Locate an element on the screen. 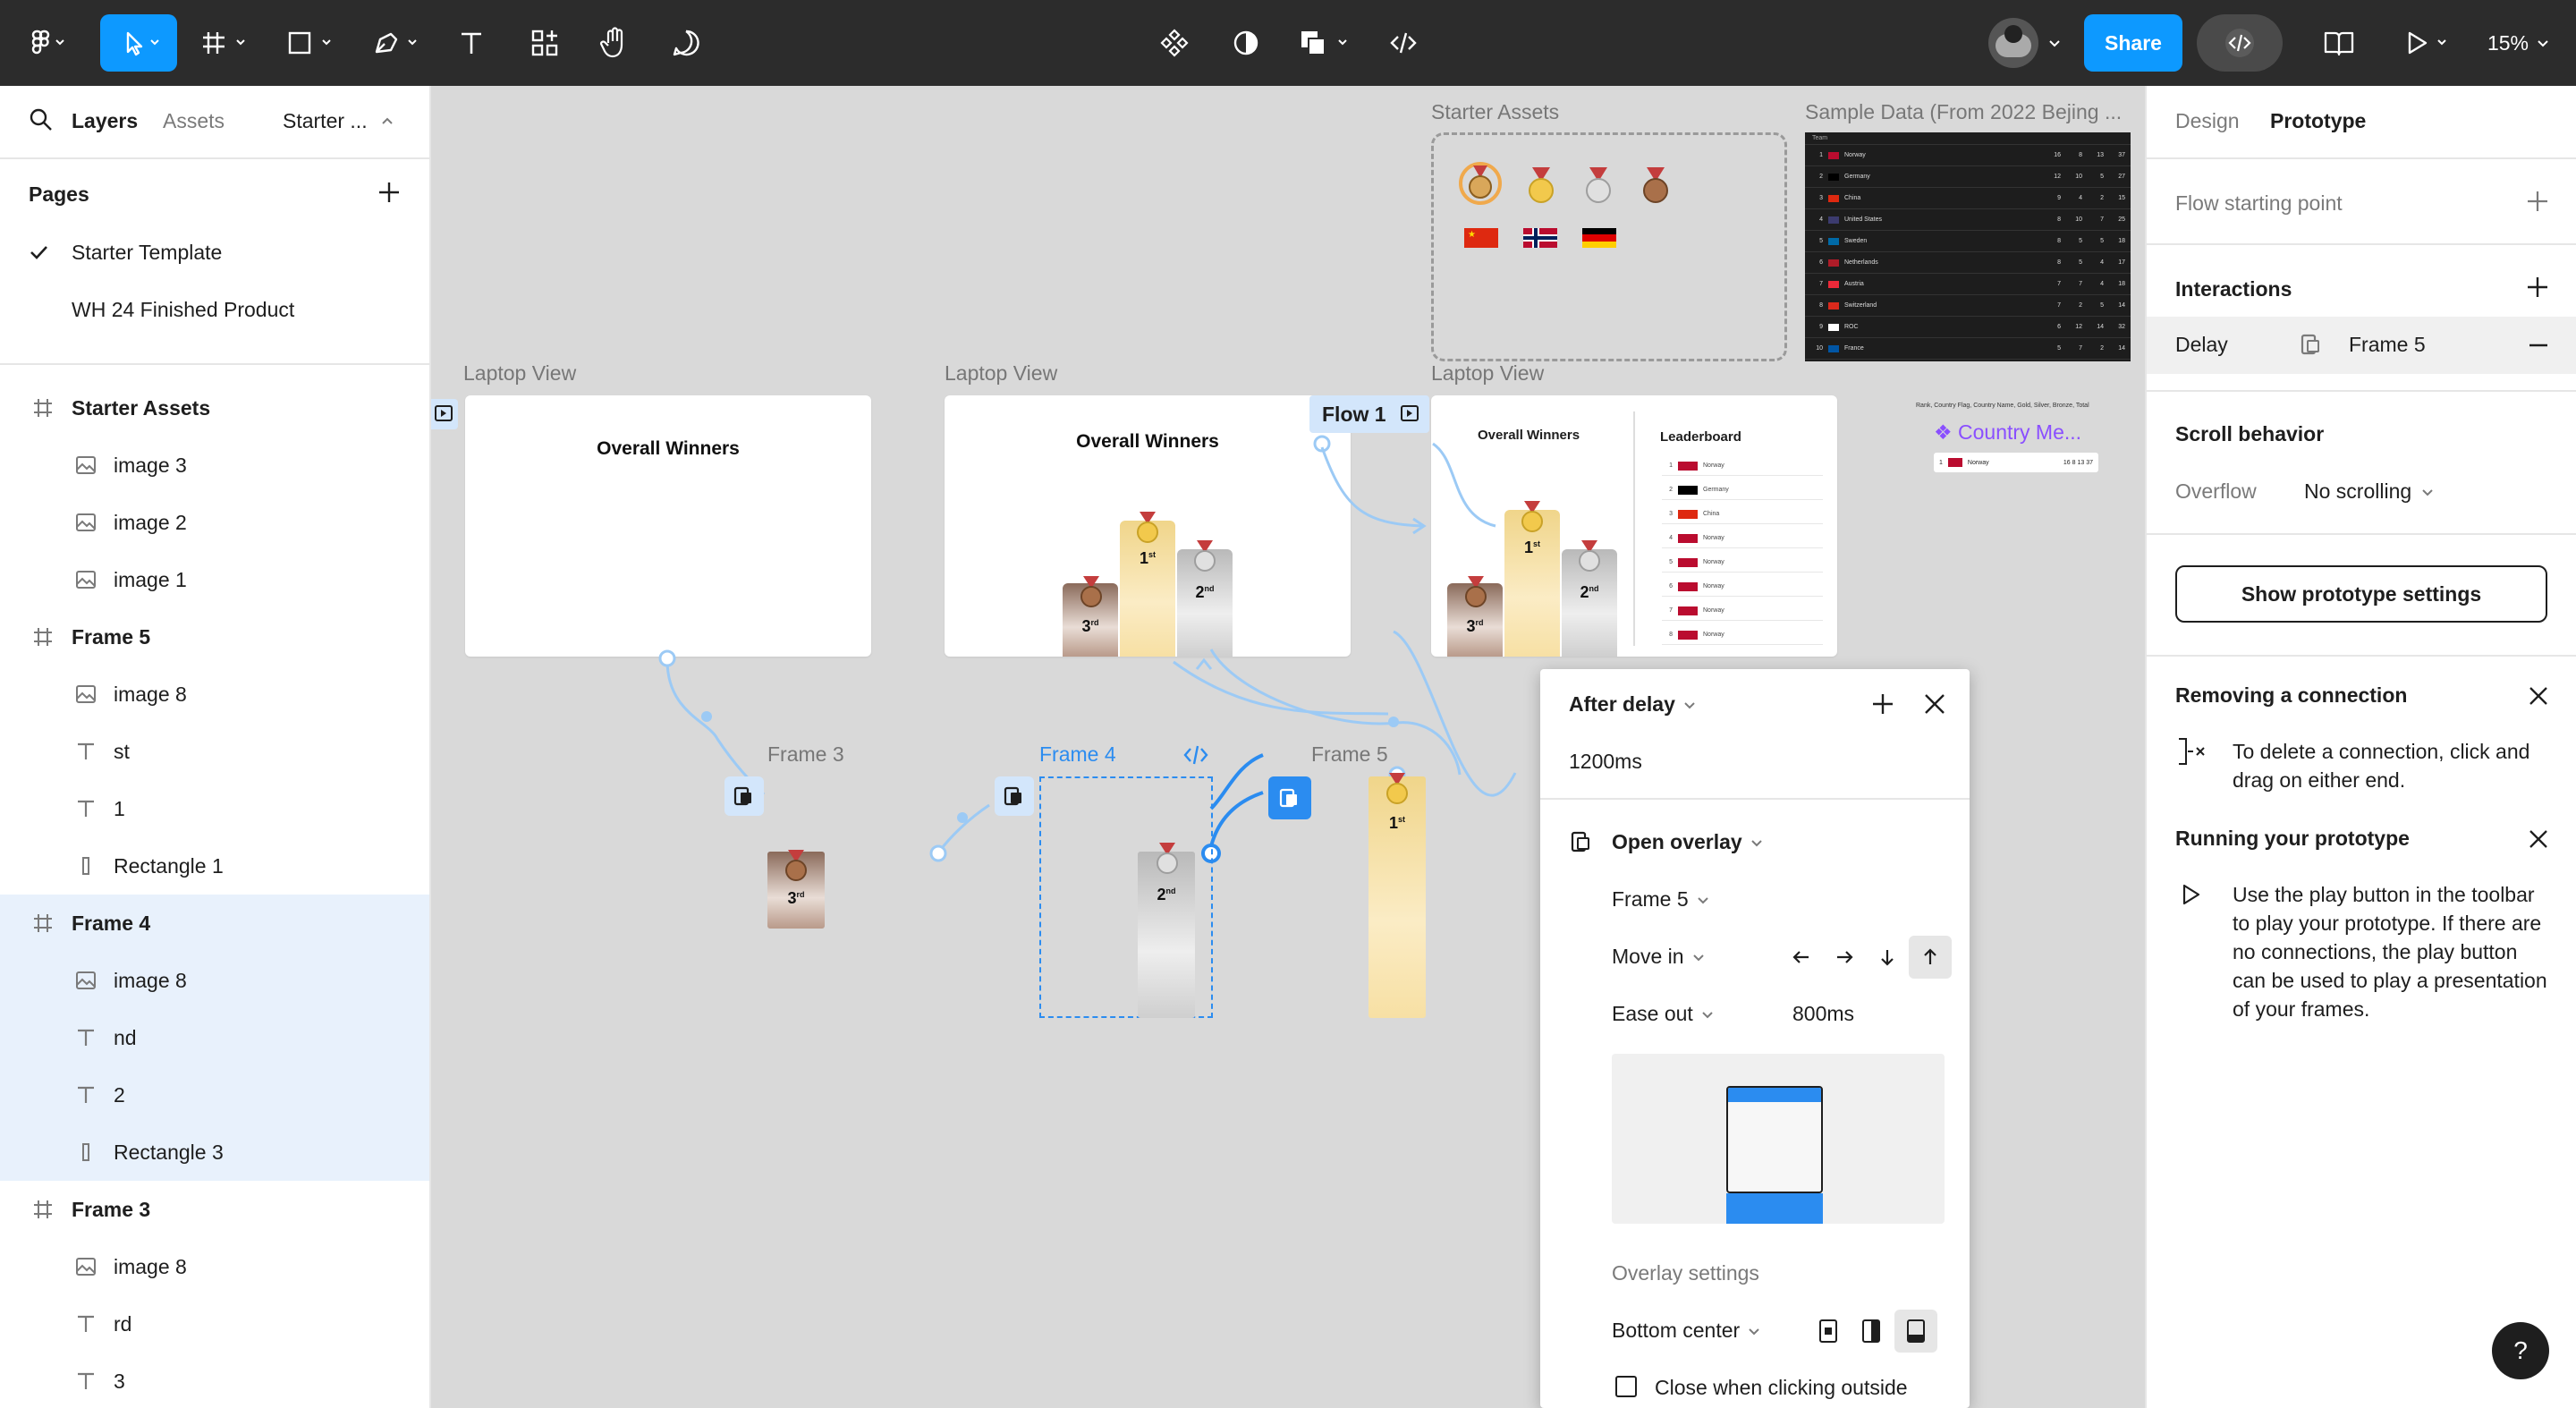  library-button is located at coordinates (2339, 43).